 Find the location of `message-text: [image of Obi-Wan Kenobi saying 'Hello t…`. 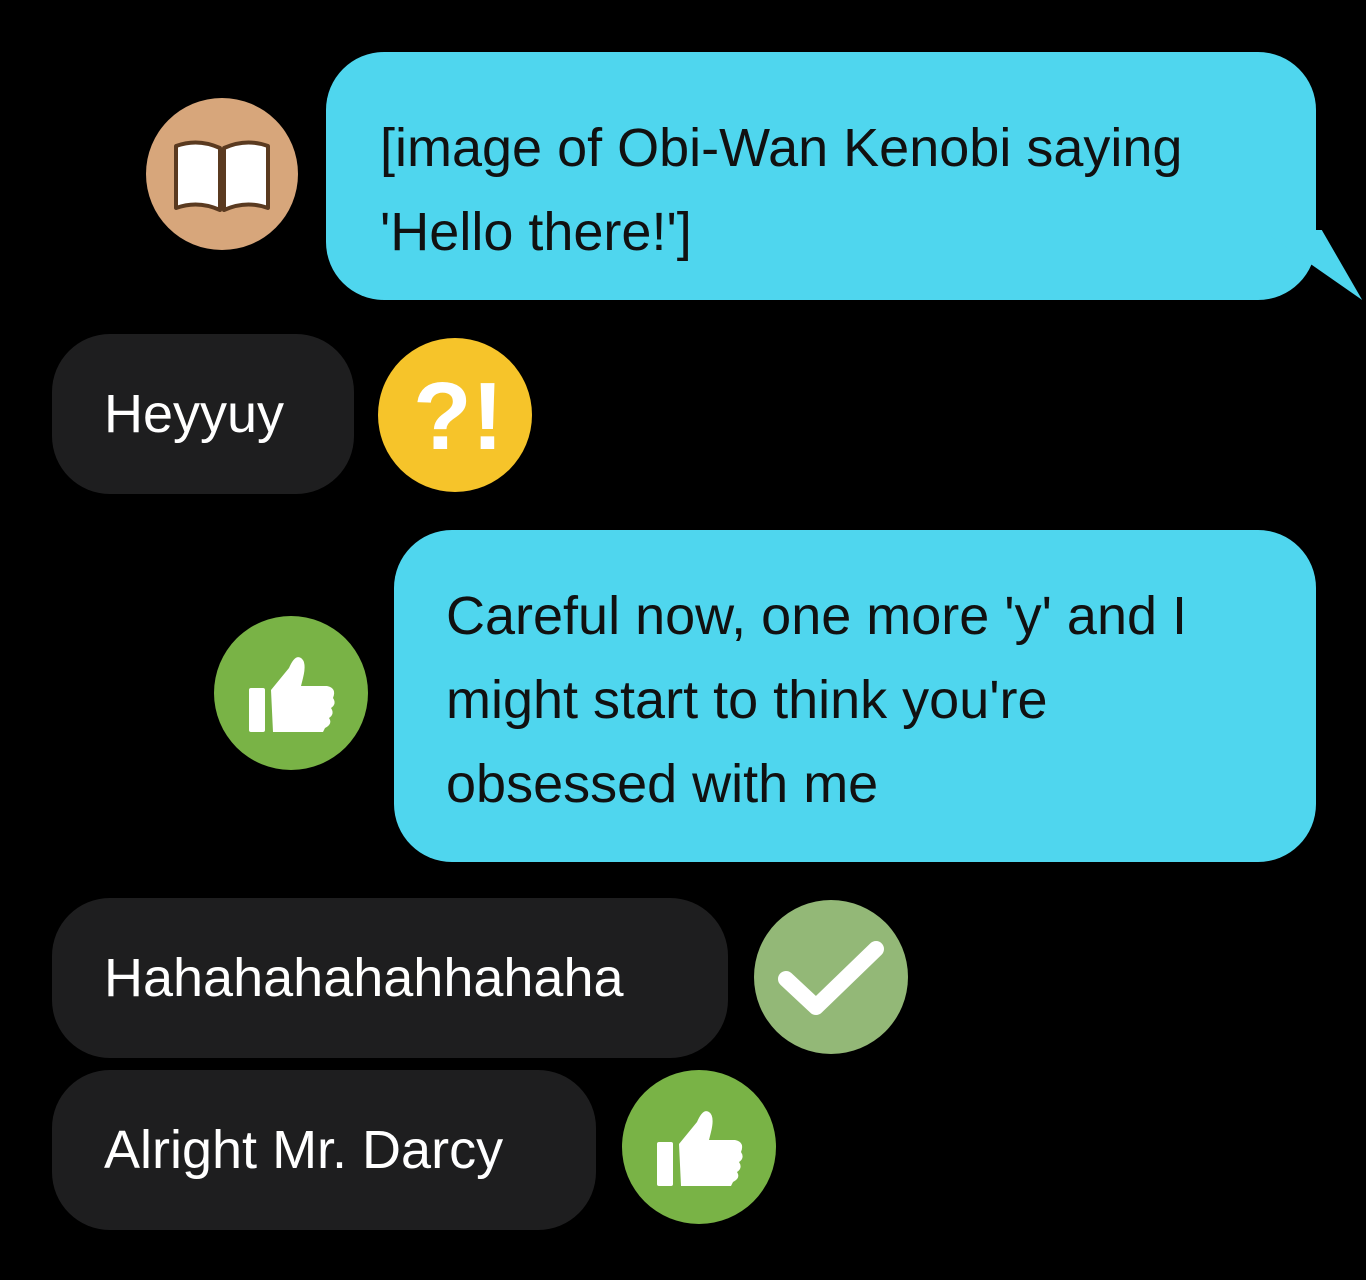

message-text: [image of Obi-Wan Kenobi saying 'Hello t… is located at coordinates (781, 190).